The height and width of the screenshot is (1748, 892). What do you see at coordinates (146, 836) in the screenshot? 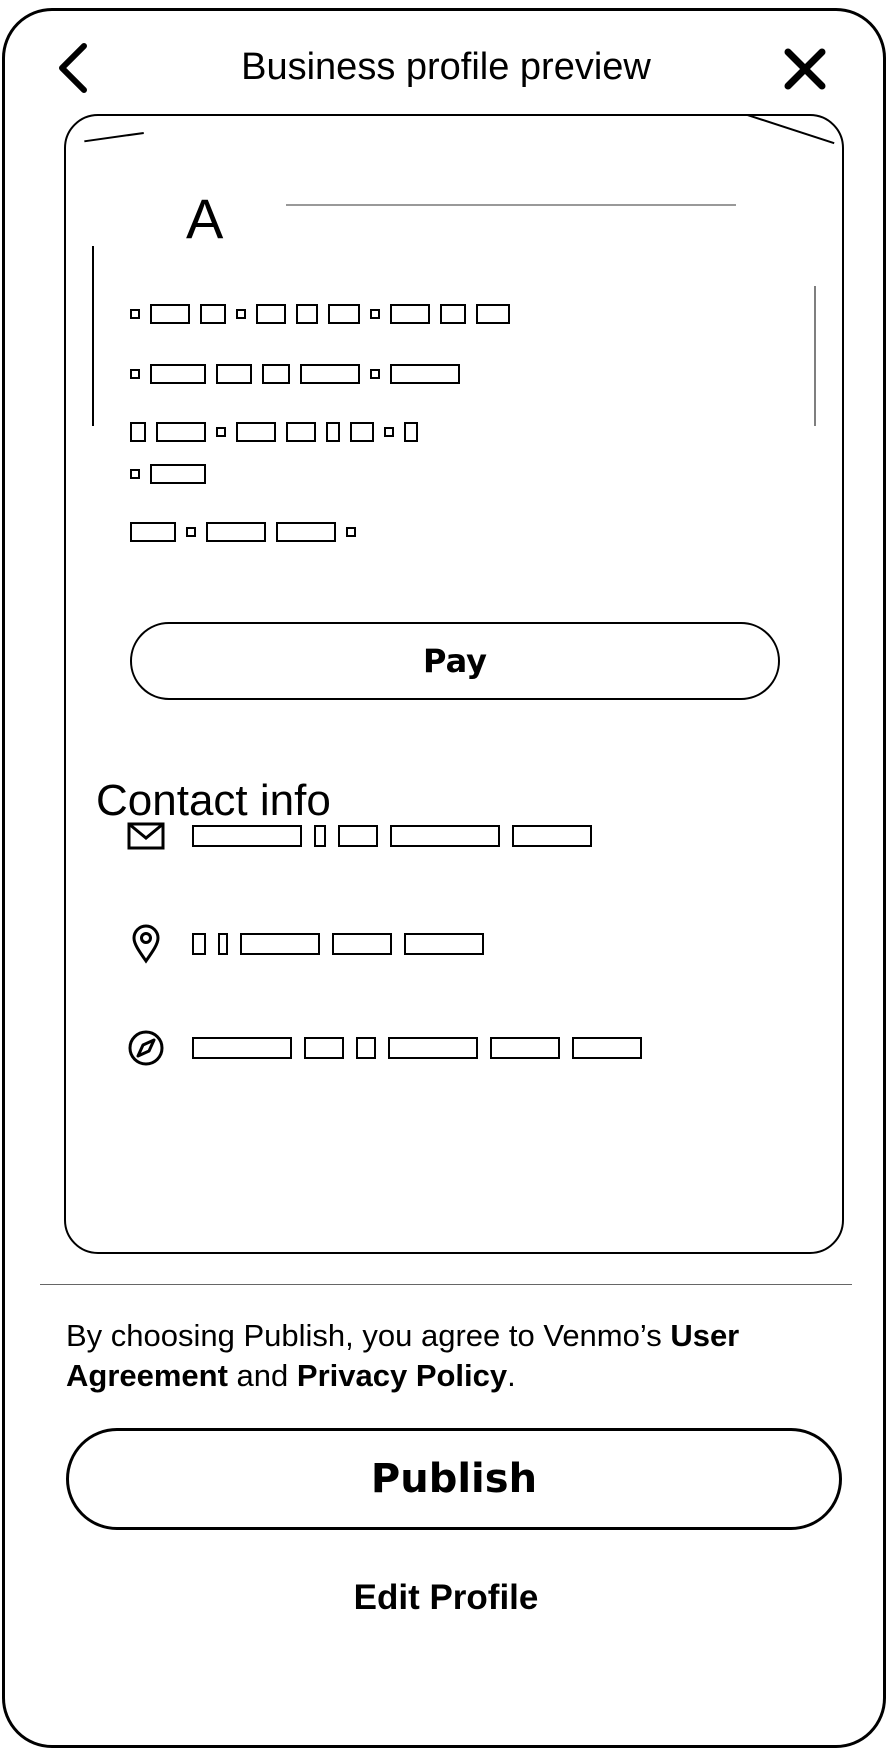
I see `mail-icon` at bounding box center [146, 836].